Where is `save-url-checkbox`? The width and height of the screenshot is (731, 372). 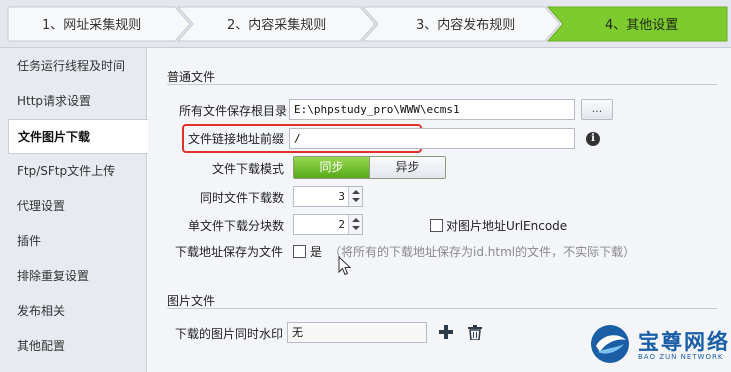 save-url-checkbox is located at coordinates (299, 251).